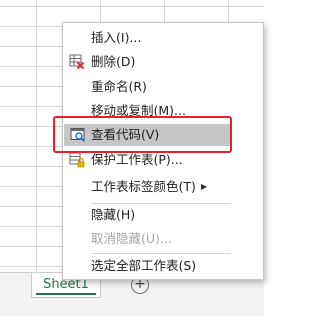 This screenshot has height=316, width=320. I want to click on menu-item-tab-color: 工作表标签颜色(T) ▶, so click(163, 187).